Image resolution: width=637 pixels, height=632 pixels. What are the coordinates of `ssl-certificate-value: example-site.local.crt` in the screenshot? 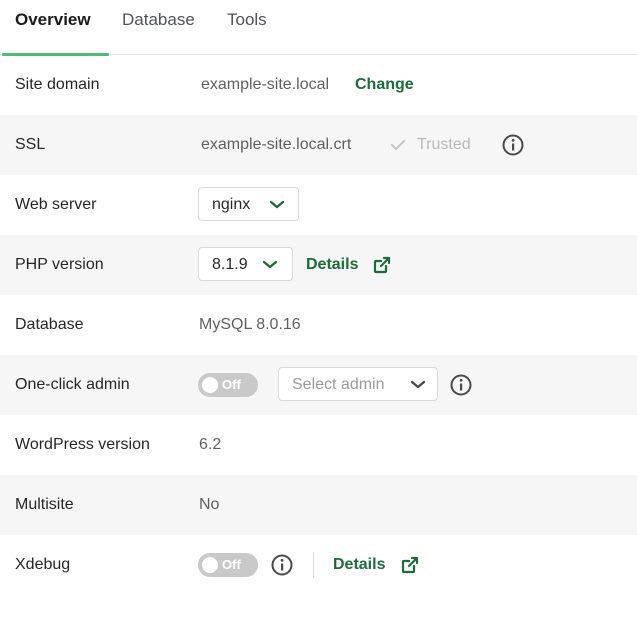 It's located at (276, 144).